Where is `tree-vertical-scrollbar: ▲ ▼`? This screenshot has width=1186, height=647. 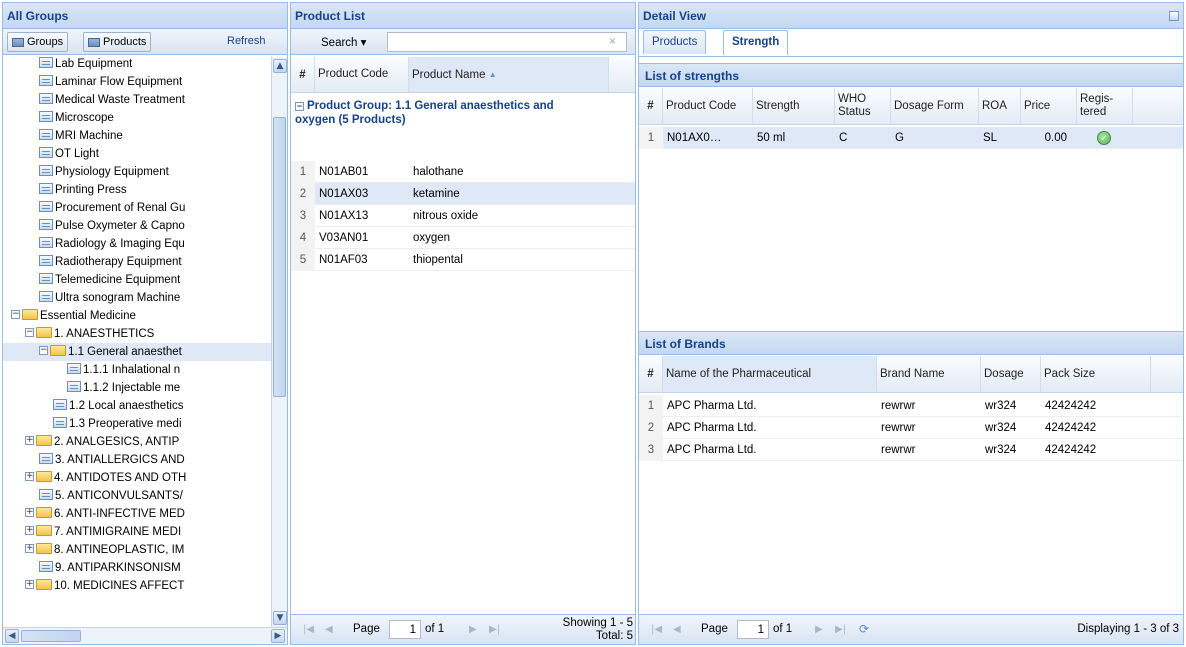
tree-vertical-scrollbar: ▲ ▼ is located at coordinates (279, 342).